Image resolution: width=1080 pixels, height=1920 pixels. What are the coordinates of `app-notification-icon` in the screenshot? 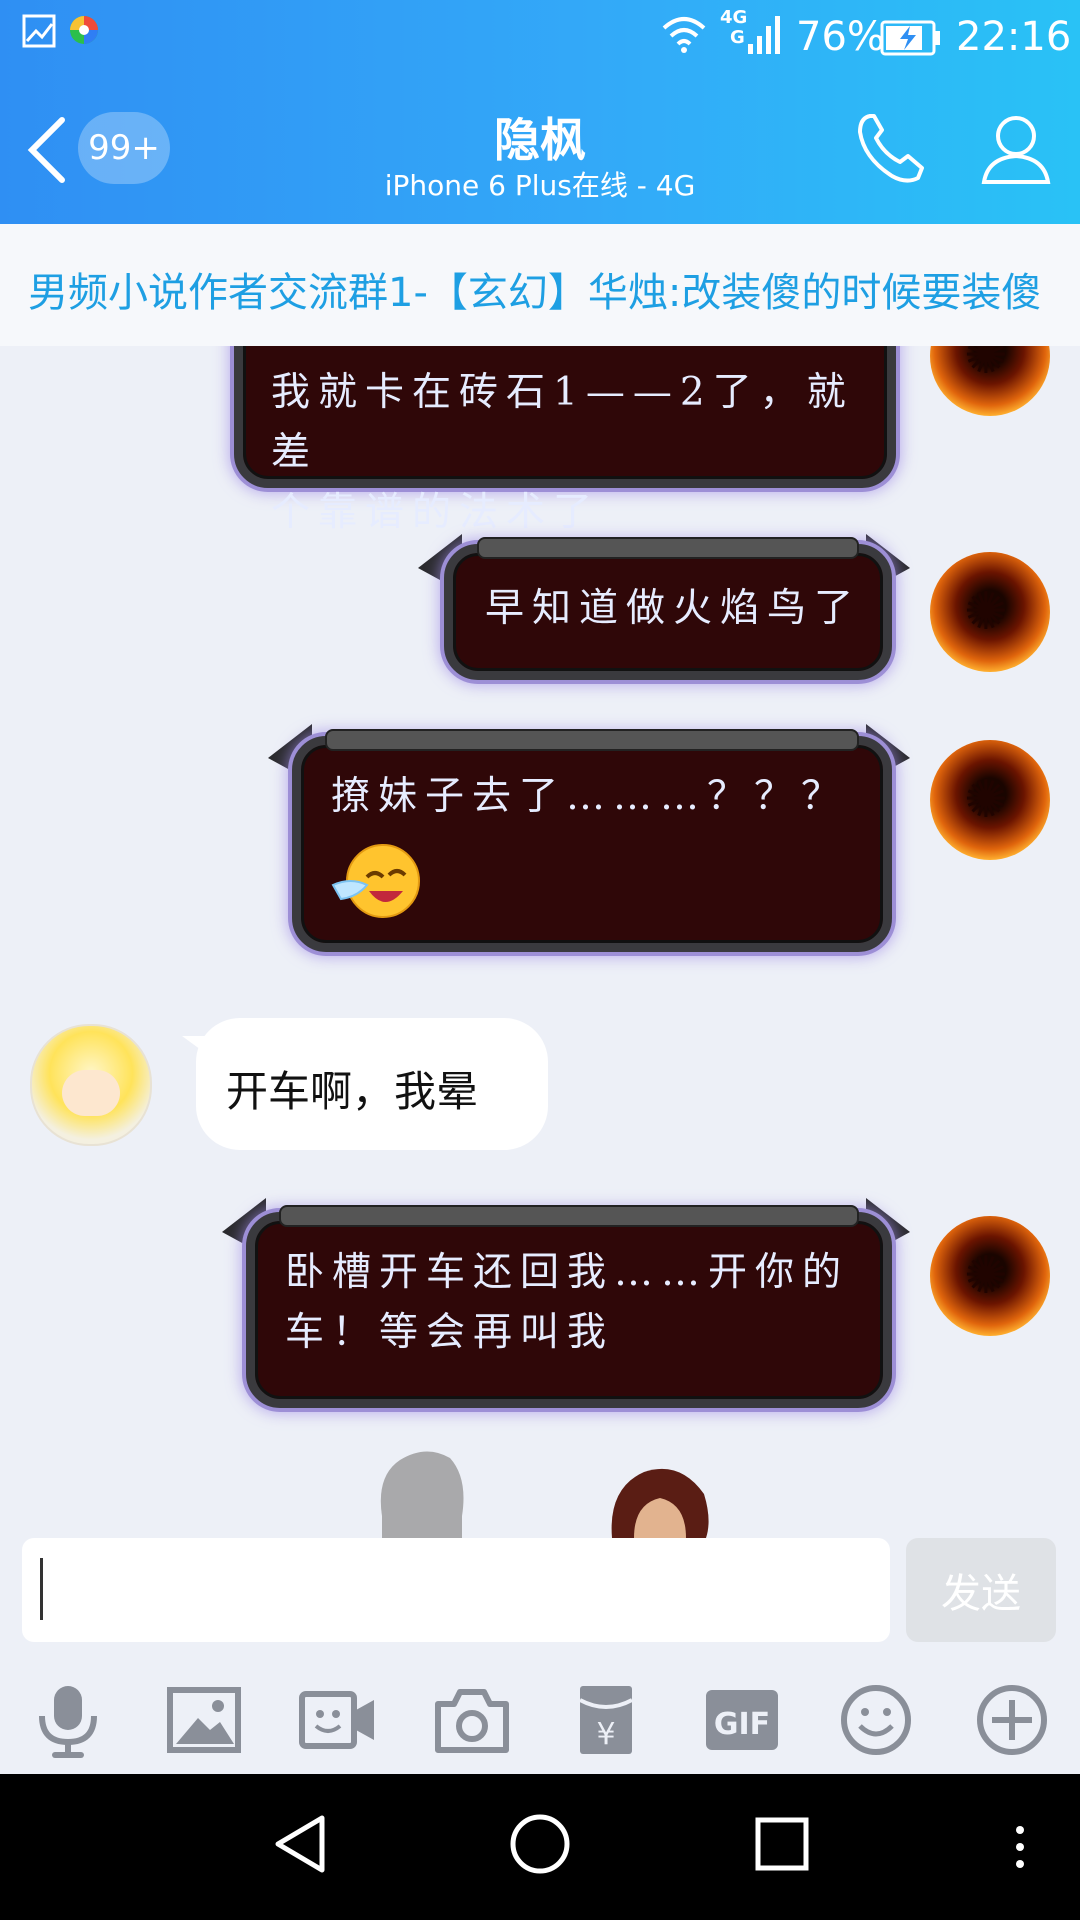 It's located at (84, 30).